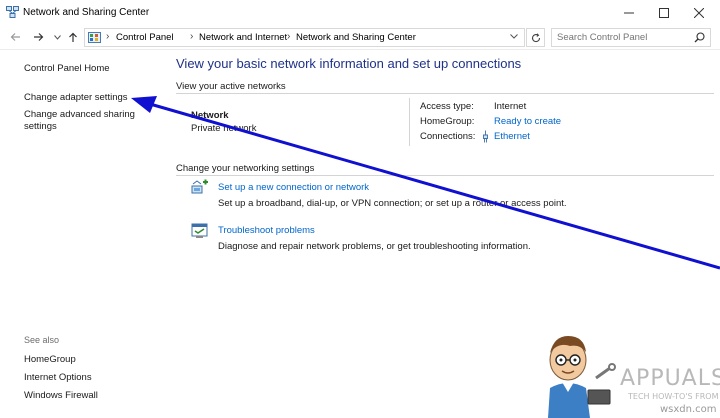 The height and width of the screenshot is (418, 720). Describe the element at coordinates (67, 69) in the screenshot. I see `sidebar-control-panel-home: Control Panel Home` at that location.